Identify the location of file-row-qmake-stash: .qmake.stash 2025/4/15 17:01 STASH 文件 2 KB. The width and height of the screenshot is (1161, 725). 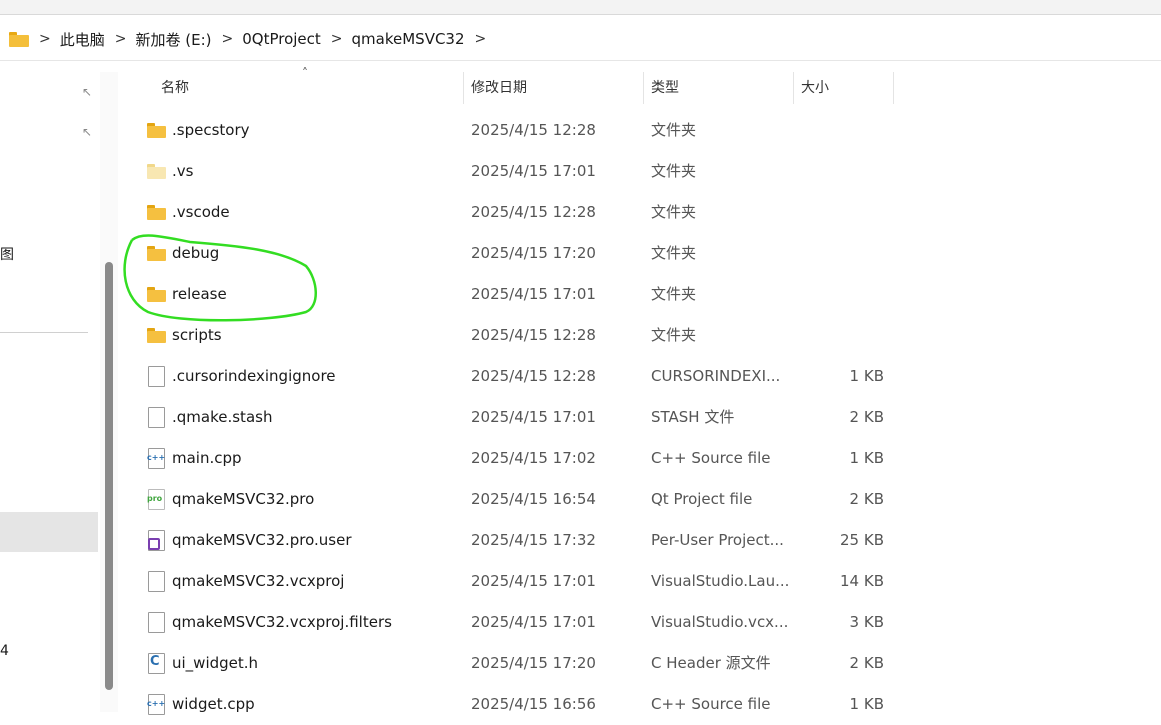
(515, 417).